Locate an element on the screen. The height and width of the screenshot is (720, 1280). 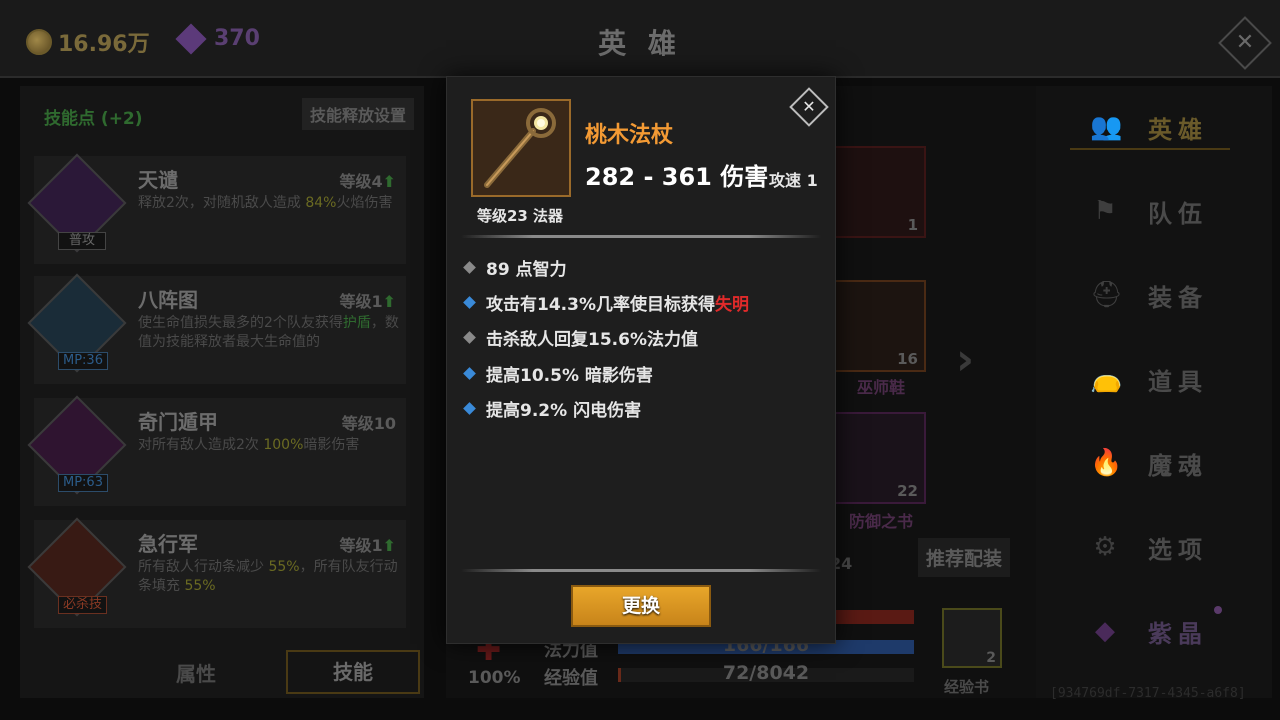
panel-tabs: 属性 技能 is located at coordinates (222, 673).